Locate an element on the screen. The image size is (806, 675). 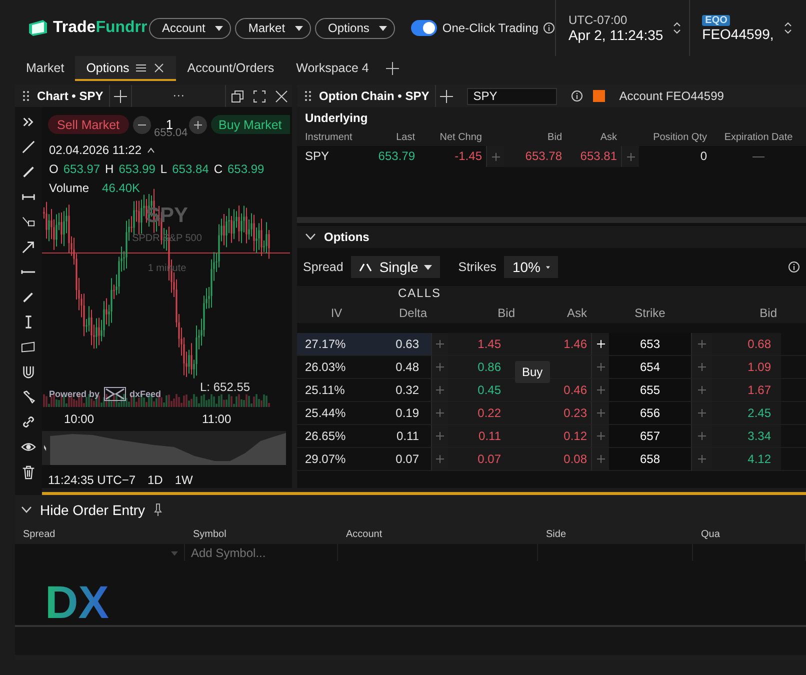
bid-price: 0.22 is located at coordinates (483, 413).